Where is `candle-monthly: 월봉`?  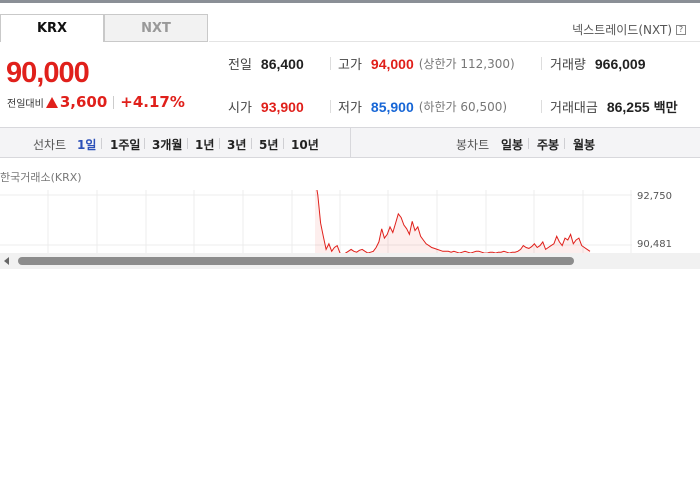
candle-monthly: 월봉 is located at coordinates (584, 144).